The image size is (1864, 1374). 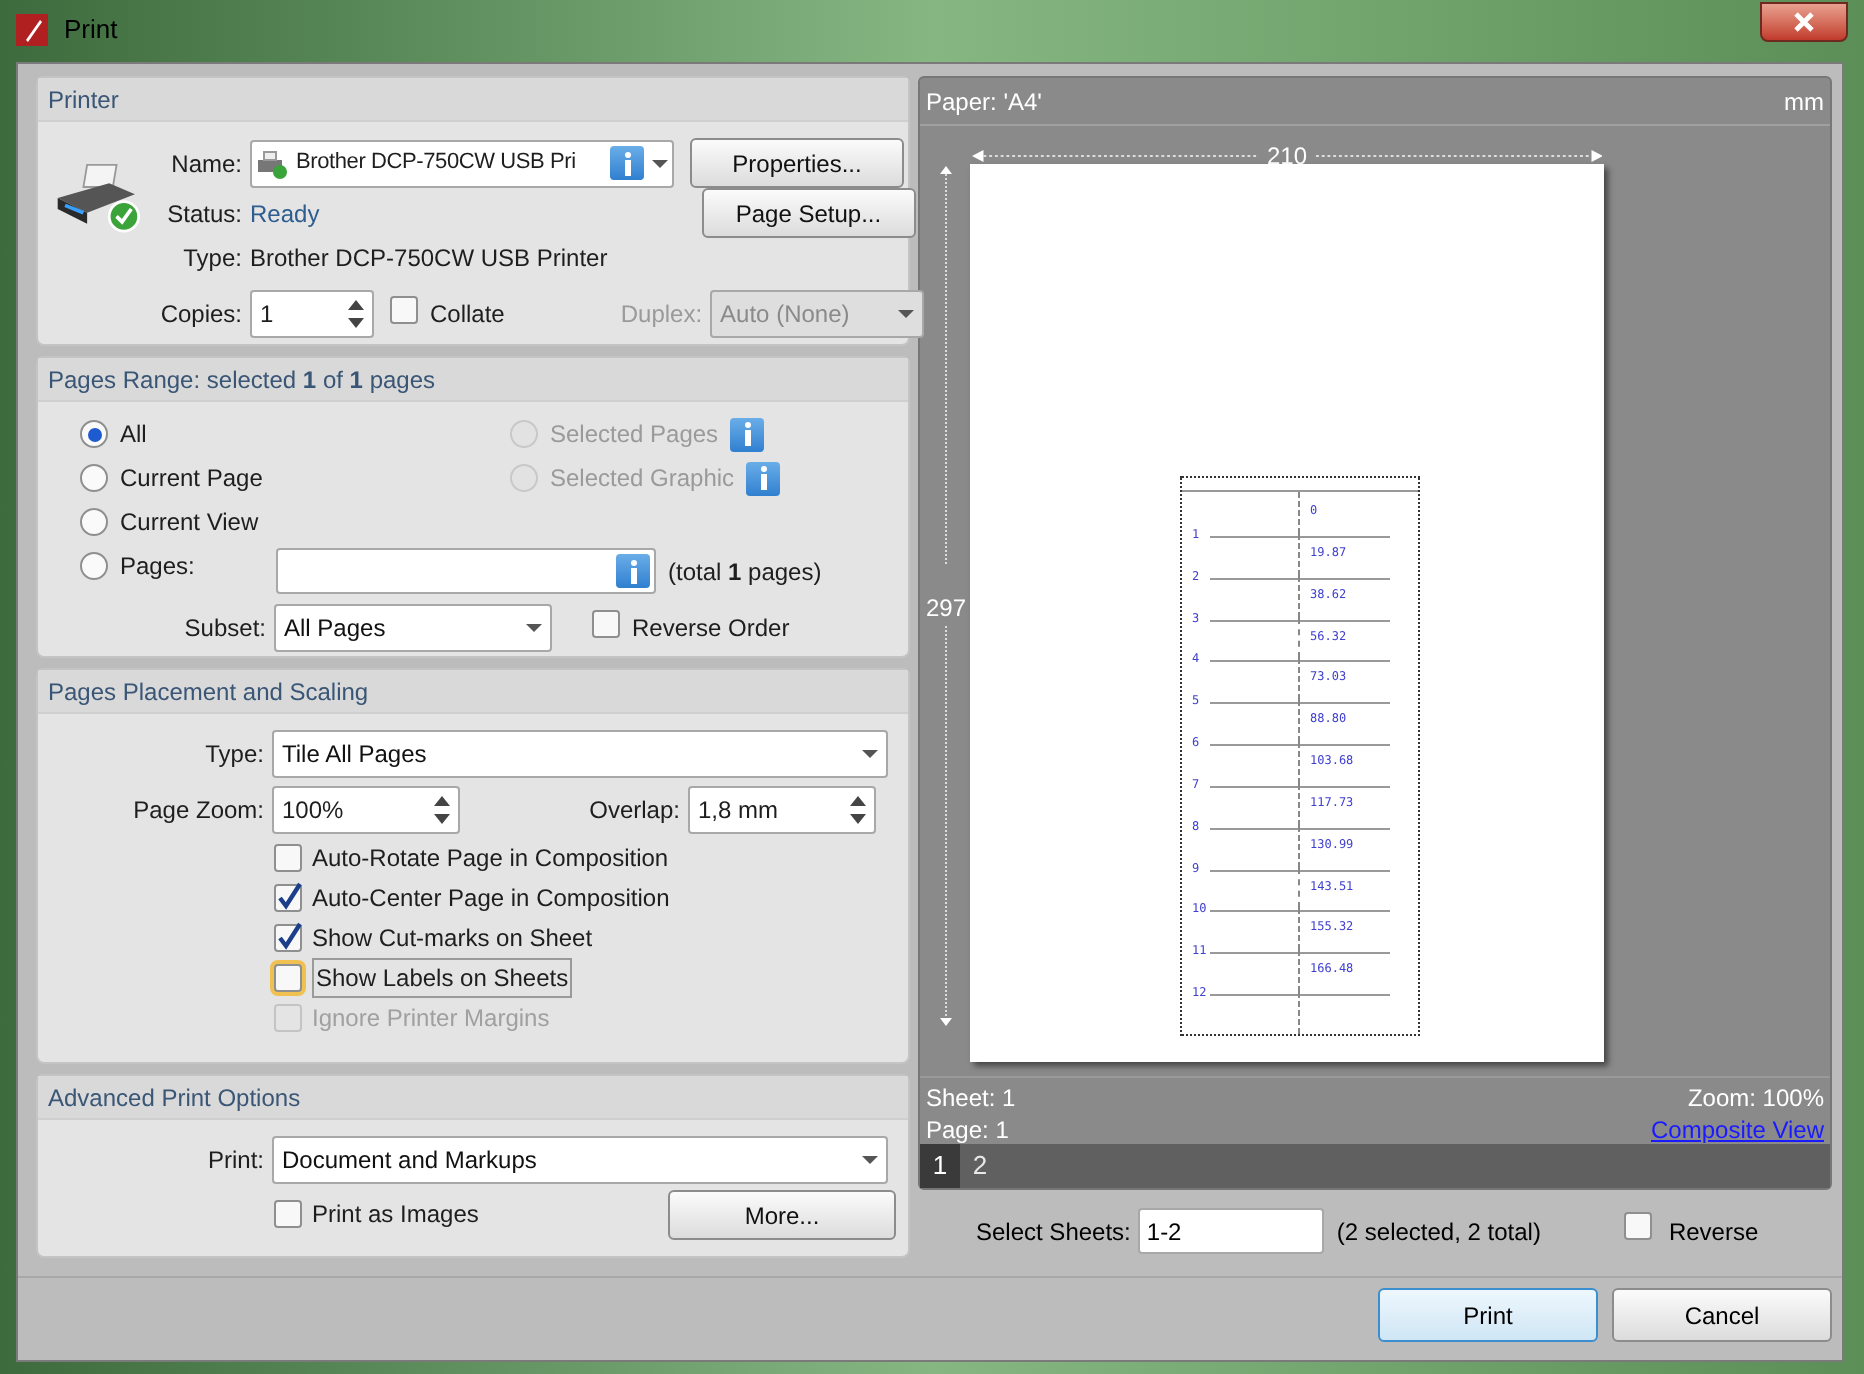 I want to click on field-label: Status:, so click(x=203, y=215).